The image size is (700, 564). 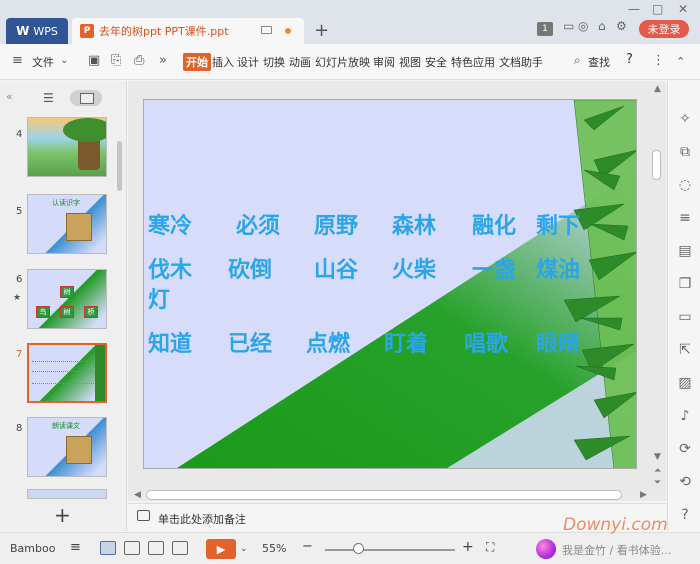 I want to click on add-slide-button: +, so click(x=62, y=515).